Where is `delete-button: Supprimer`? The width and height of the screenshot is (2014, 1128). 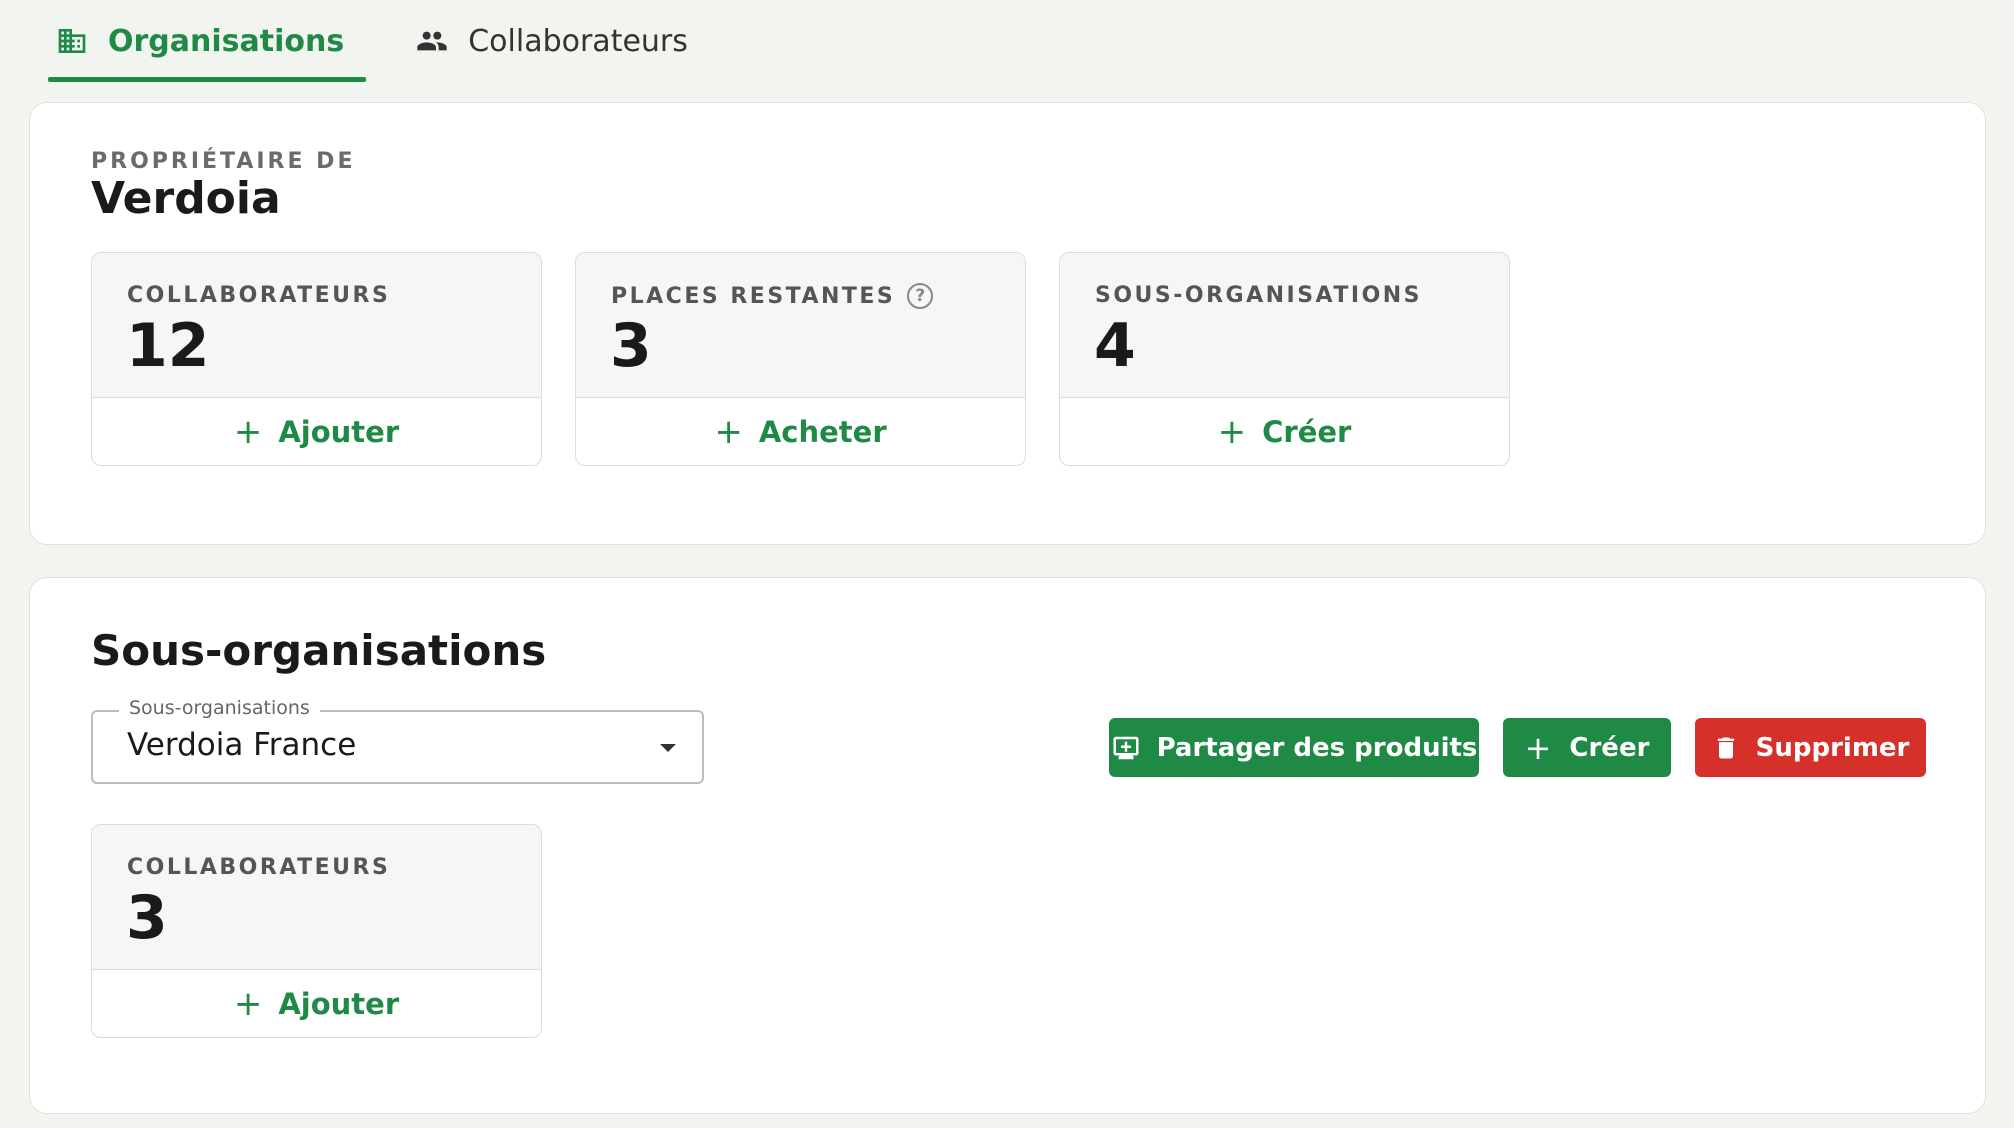
delete-button: Supprimer is located at coordinates (1810, 747).